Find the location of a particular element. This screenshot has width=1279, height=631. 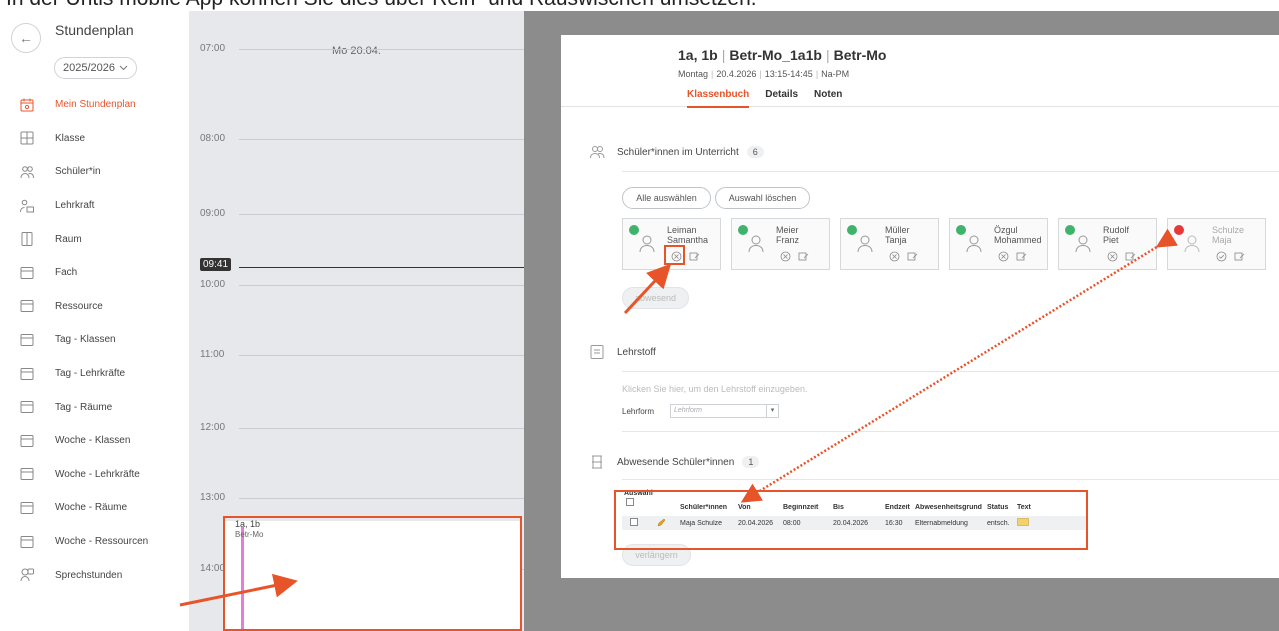

arrow-to-absent-toggle is located at coordinates (647, 289).